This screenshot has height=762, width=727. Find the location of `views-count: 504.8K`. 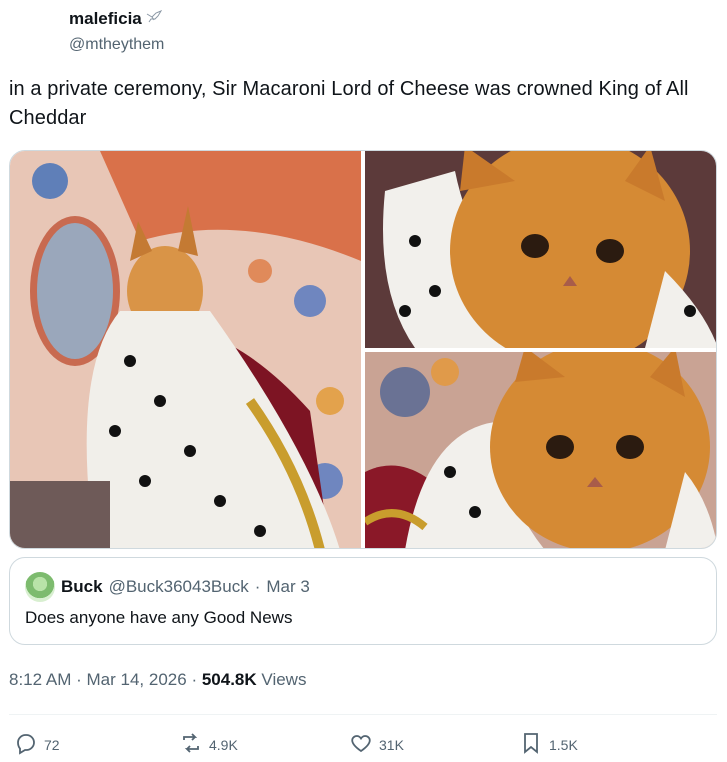

views-count: 504.8K is located at coordinates (229, 679).